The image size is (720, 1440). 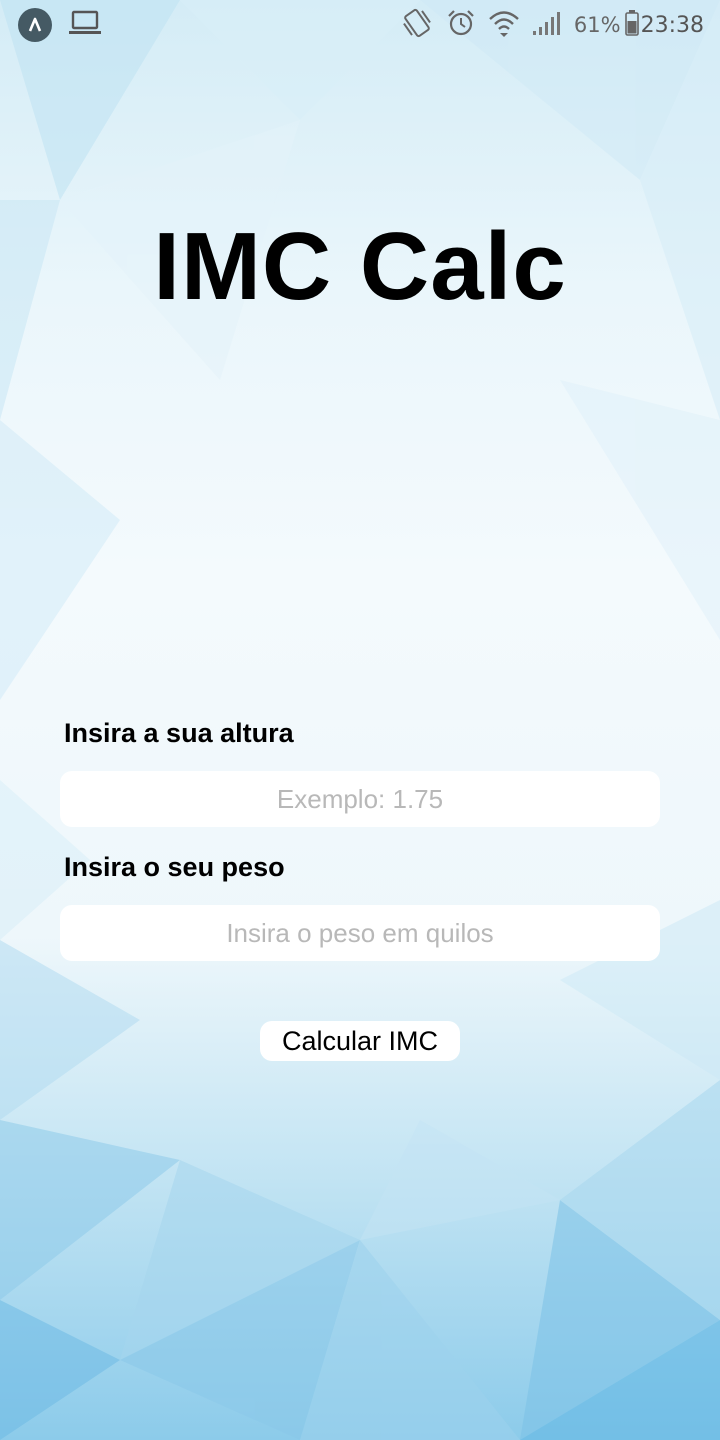 I want to click on status-bar-left, so click(x=60, y=25).